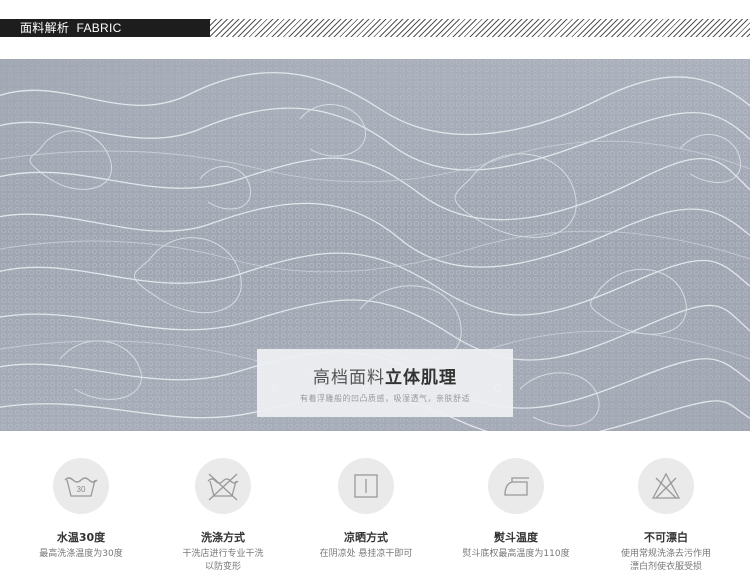  I want to click on fabric-caption-subtitle: 有着浮雕般的凹凸质感，吸湿透气，亲肤舒适, so click(385, 398).